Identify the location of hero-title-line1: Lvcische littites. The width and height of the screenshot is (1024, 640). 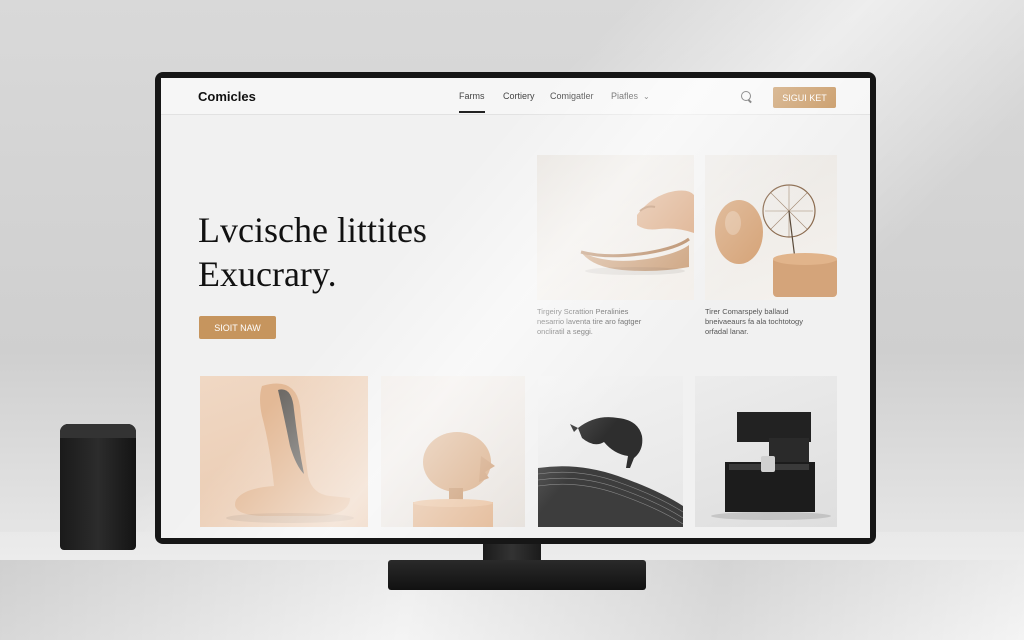
(312, 230).